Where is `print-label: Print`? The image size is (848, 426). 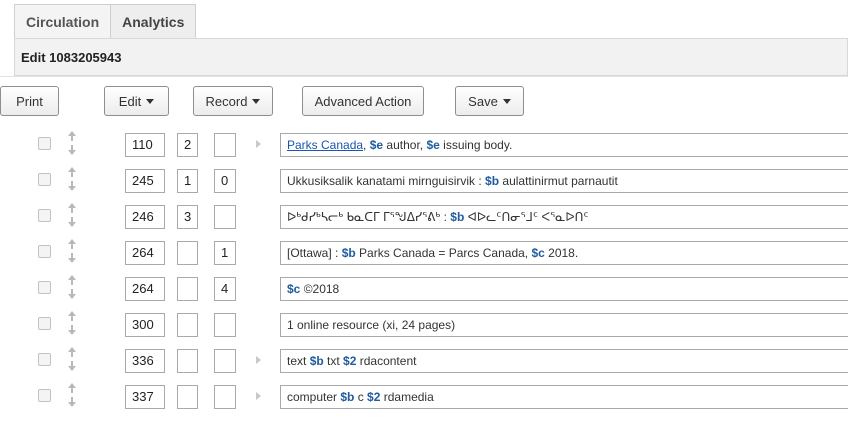 print-label: Print is located at coordinates (29, 101).